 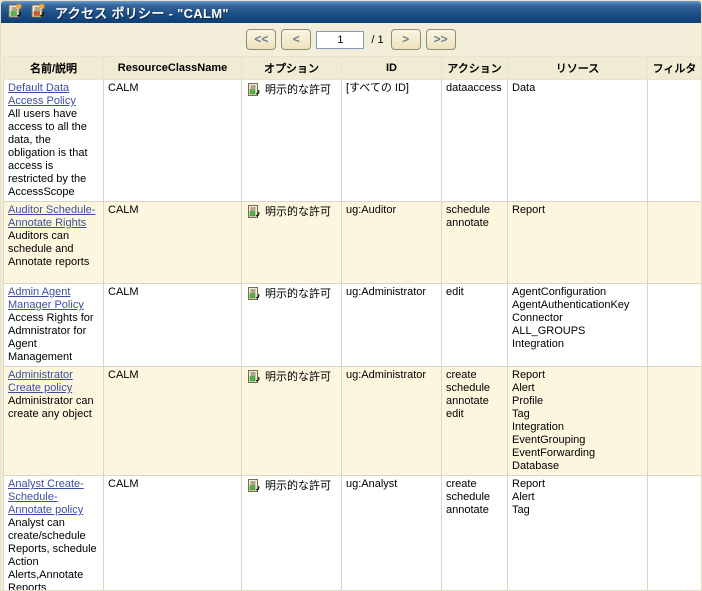 What do you see at coordinates (142, 13) in the screenshot?
I see `page-title: アクセス ポリシー - "CALM"` at bounding box center [142, 13].